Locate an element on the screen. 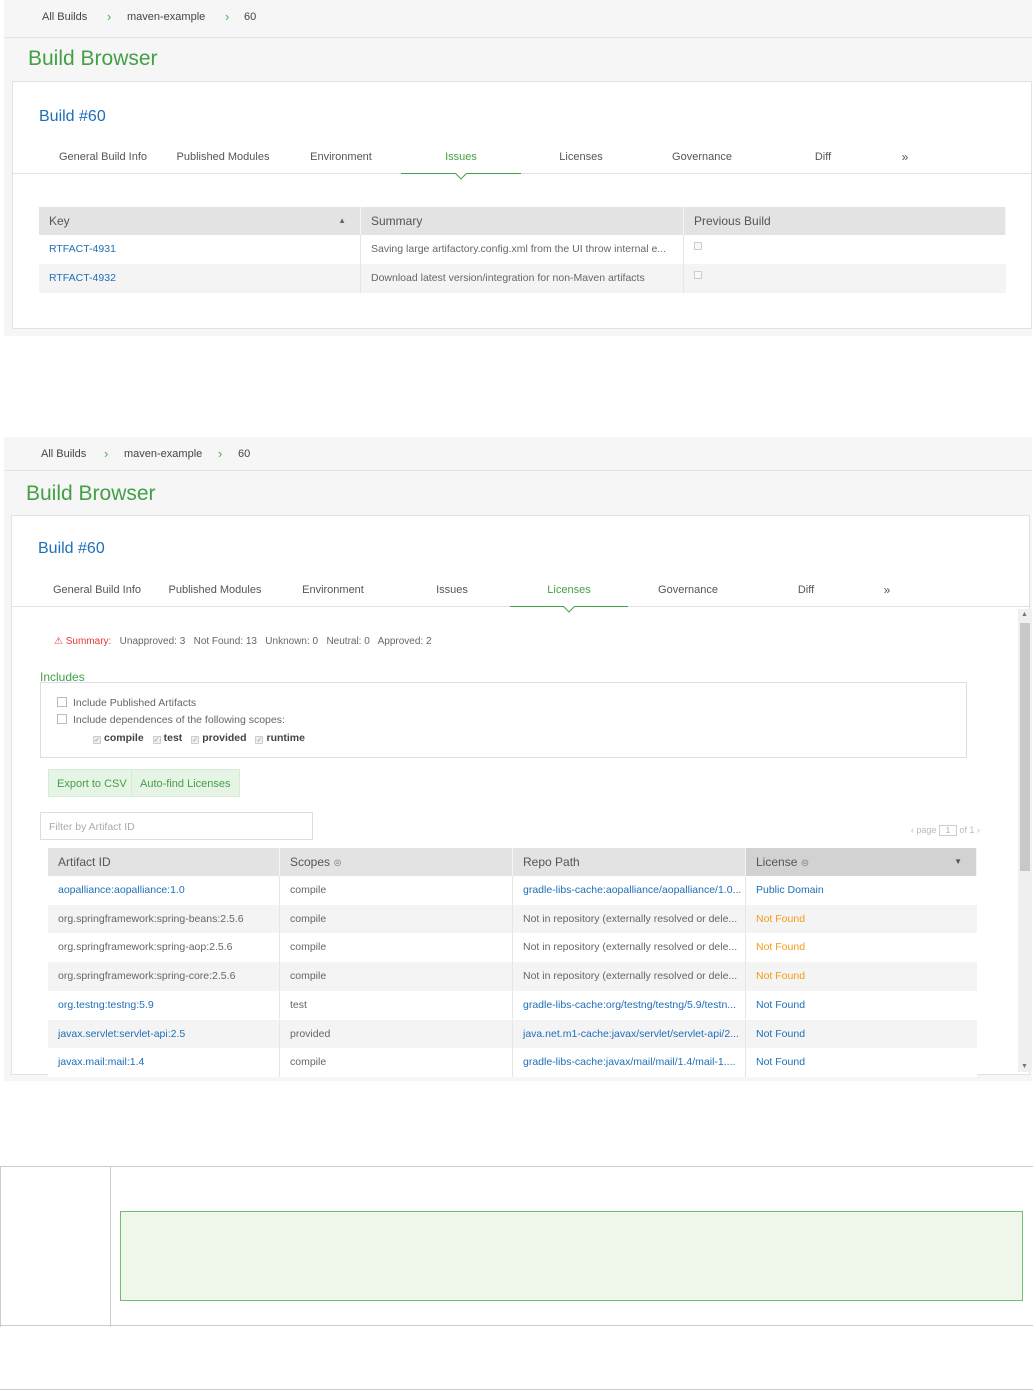 The height and width of the screenshot is (1392, 1033). dropdown-arrow-icon: ▼ is located at coordinates (958, 862).